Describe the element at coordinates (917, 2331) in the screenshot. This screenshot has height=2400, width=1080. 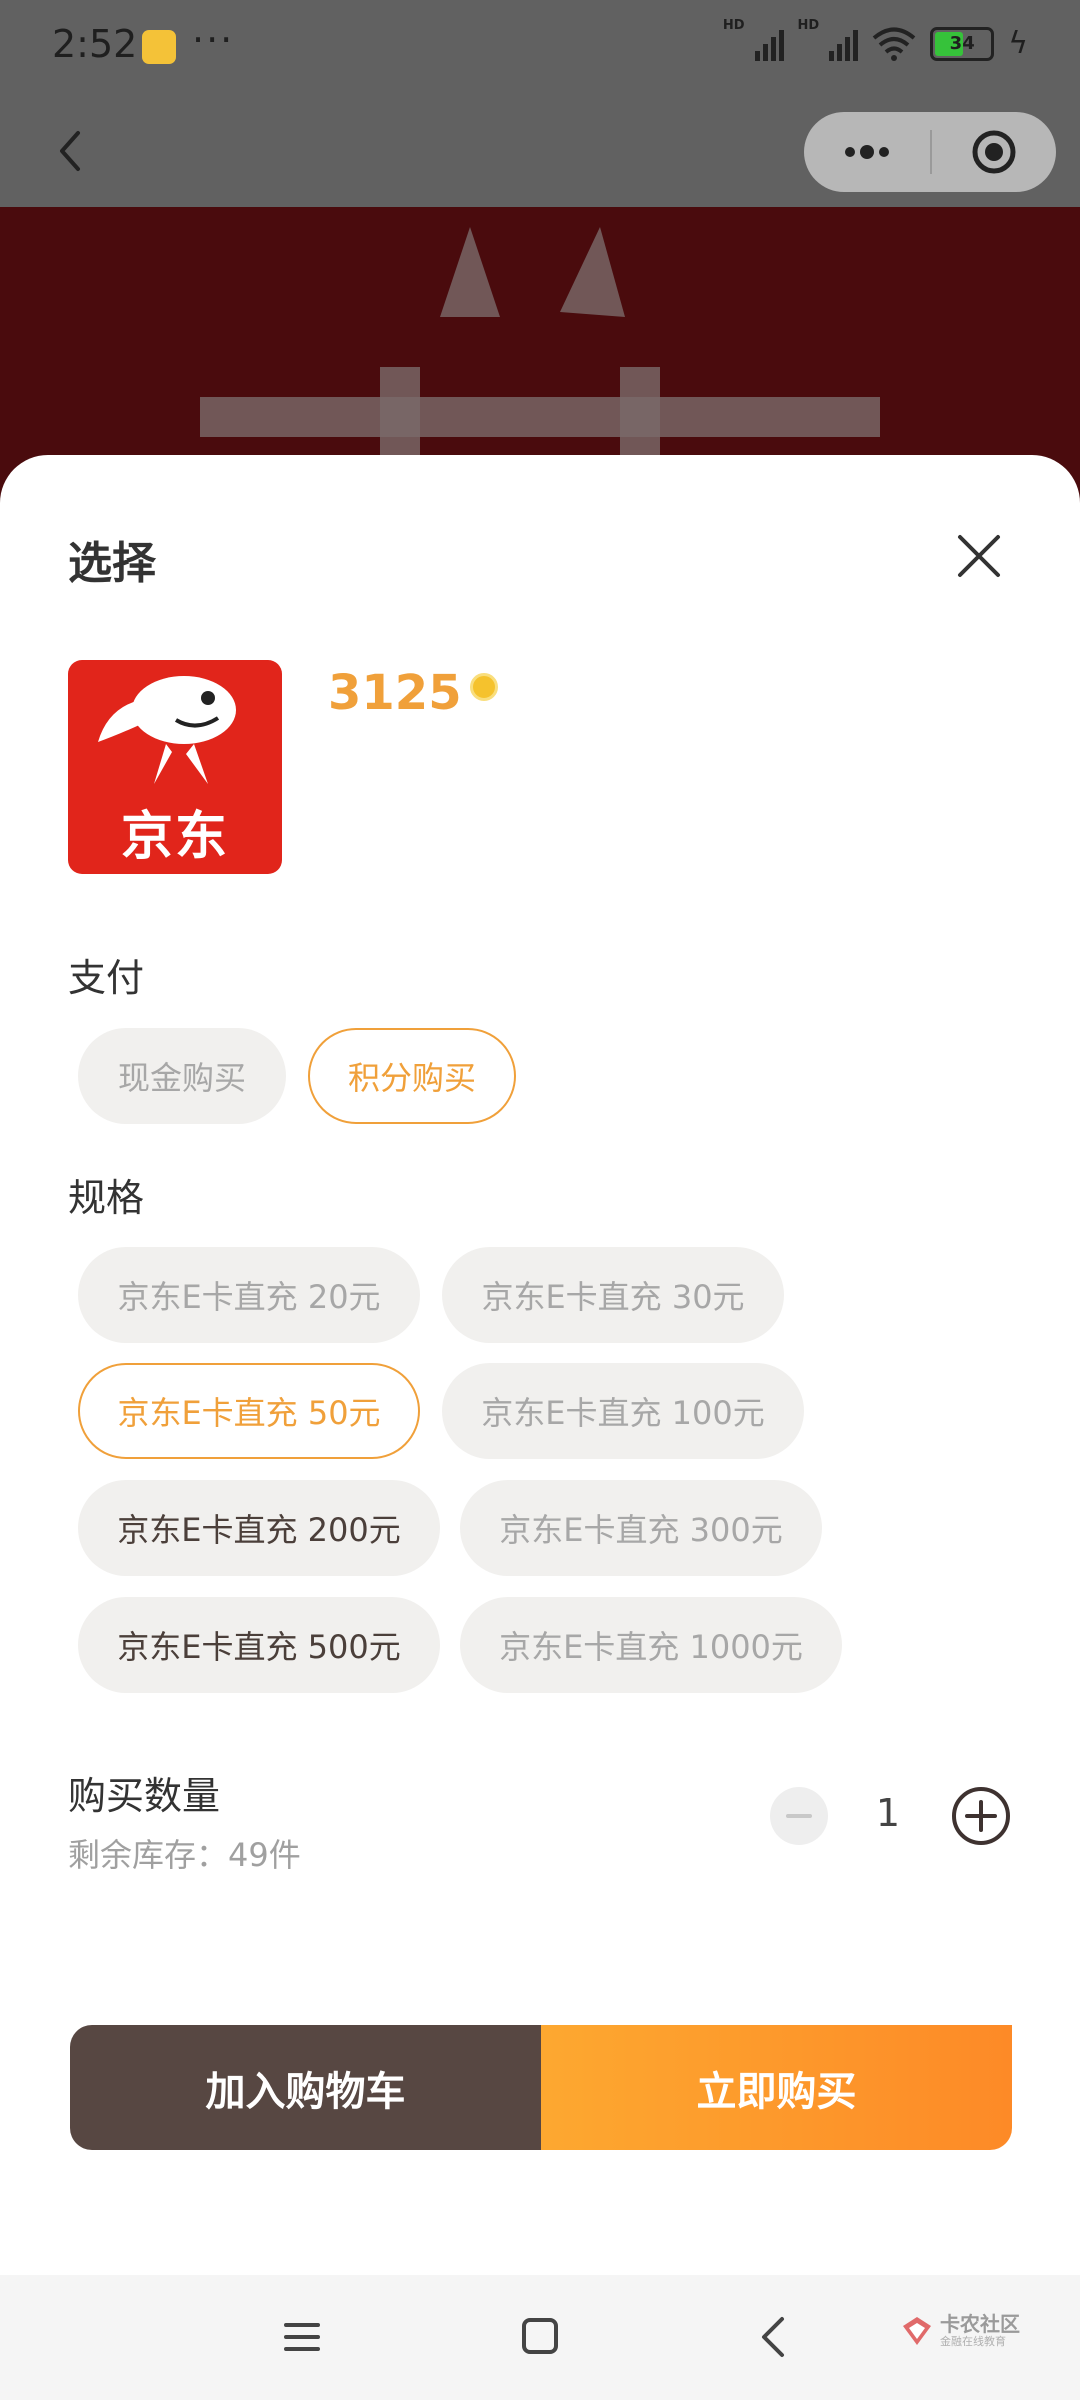
I see `watermark-logo-icon` at that location.